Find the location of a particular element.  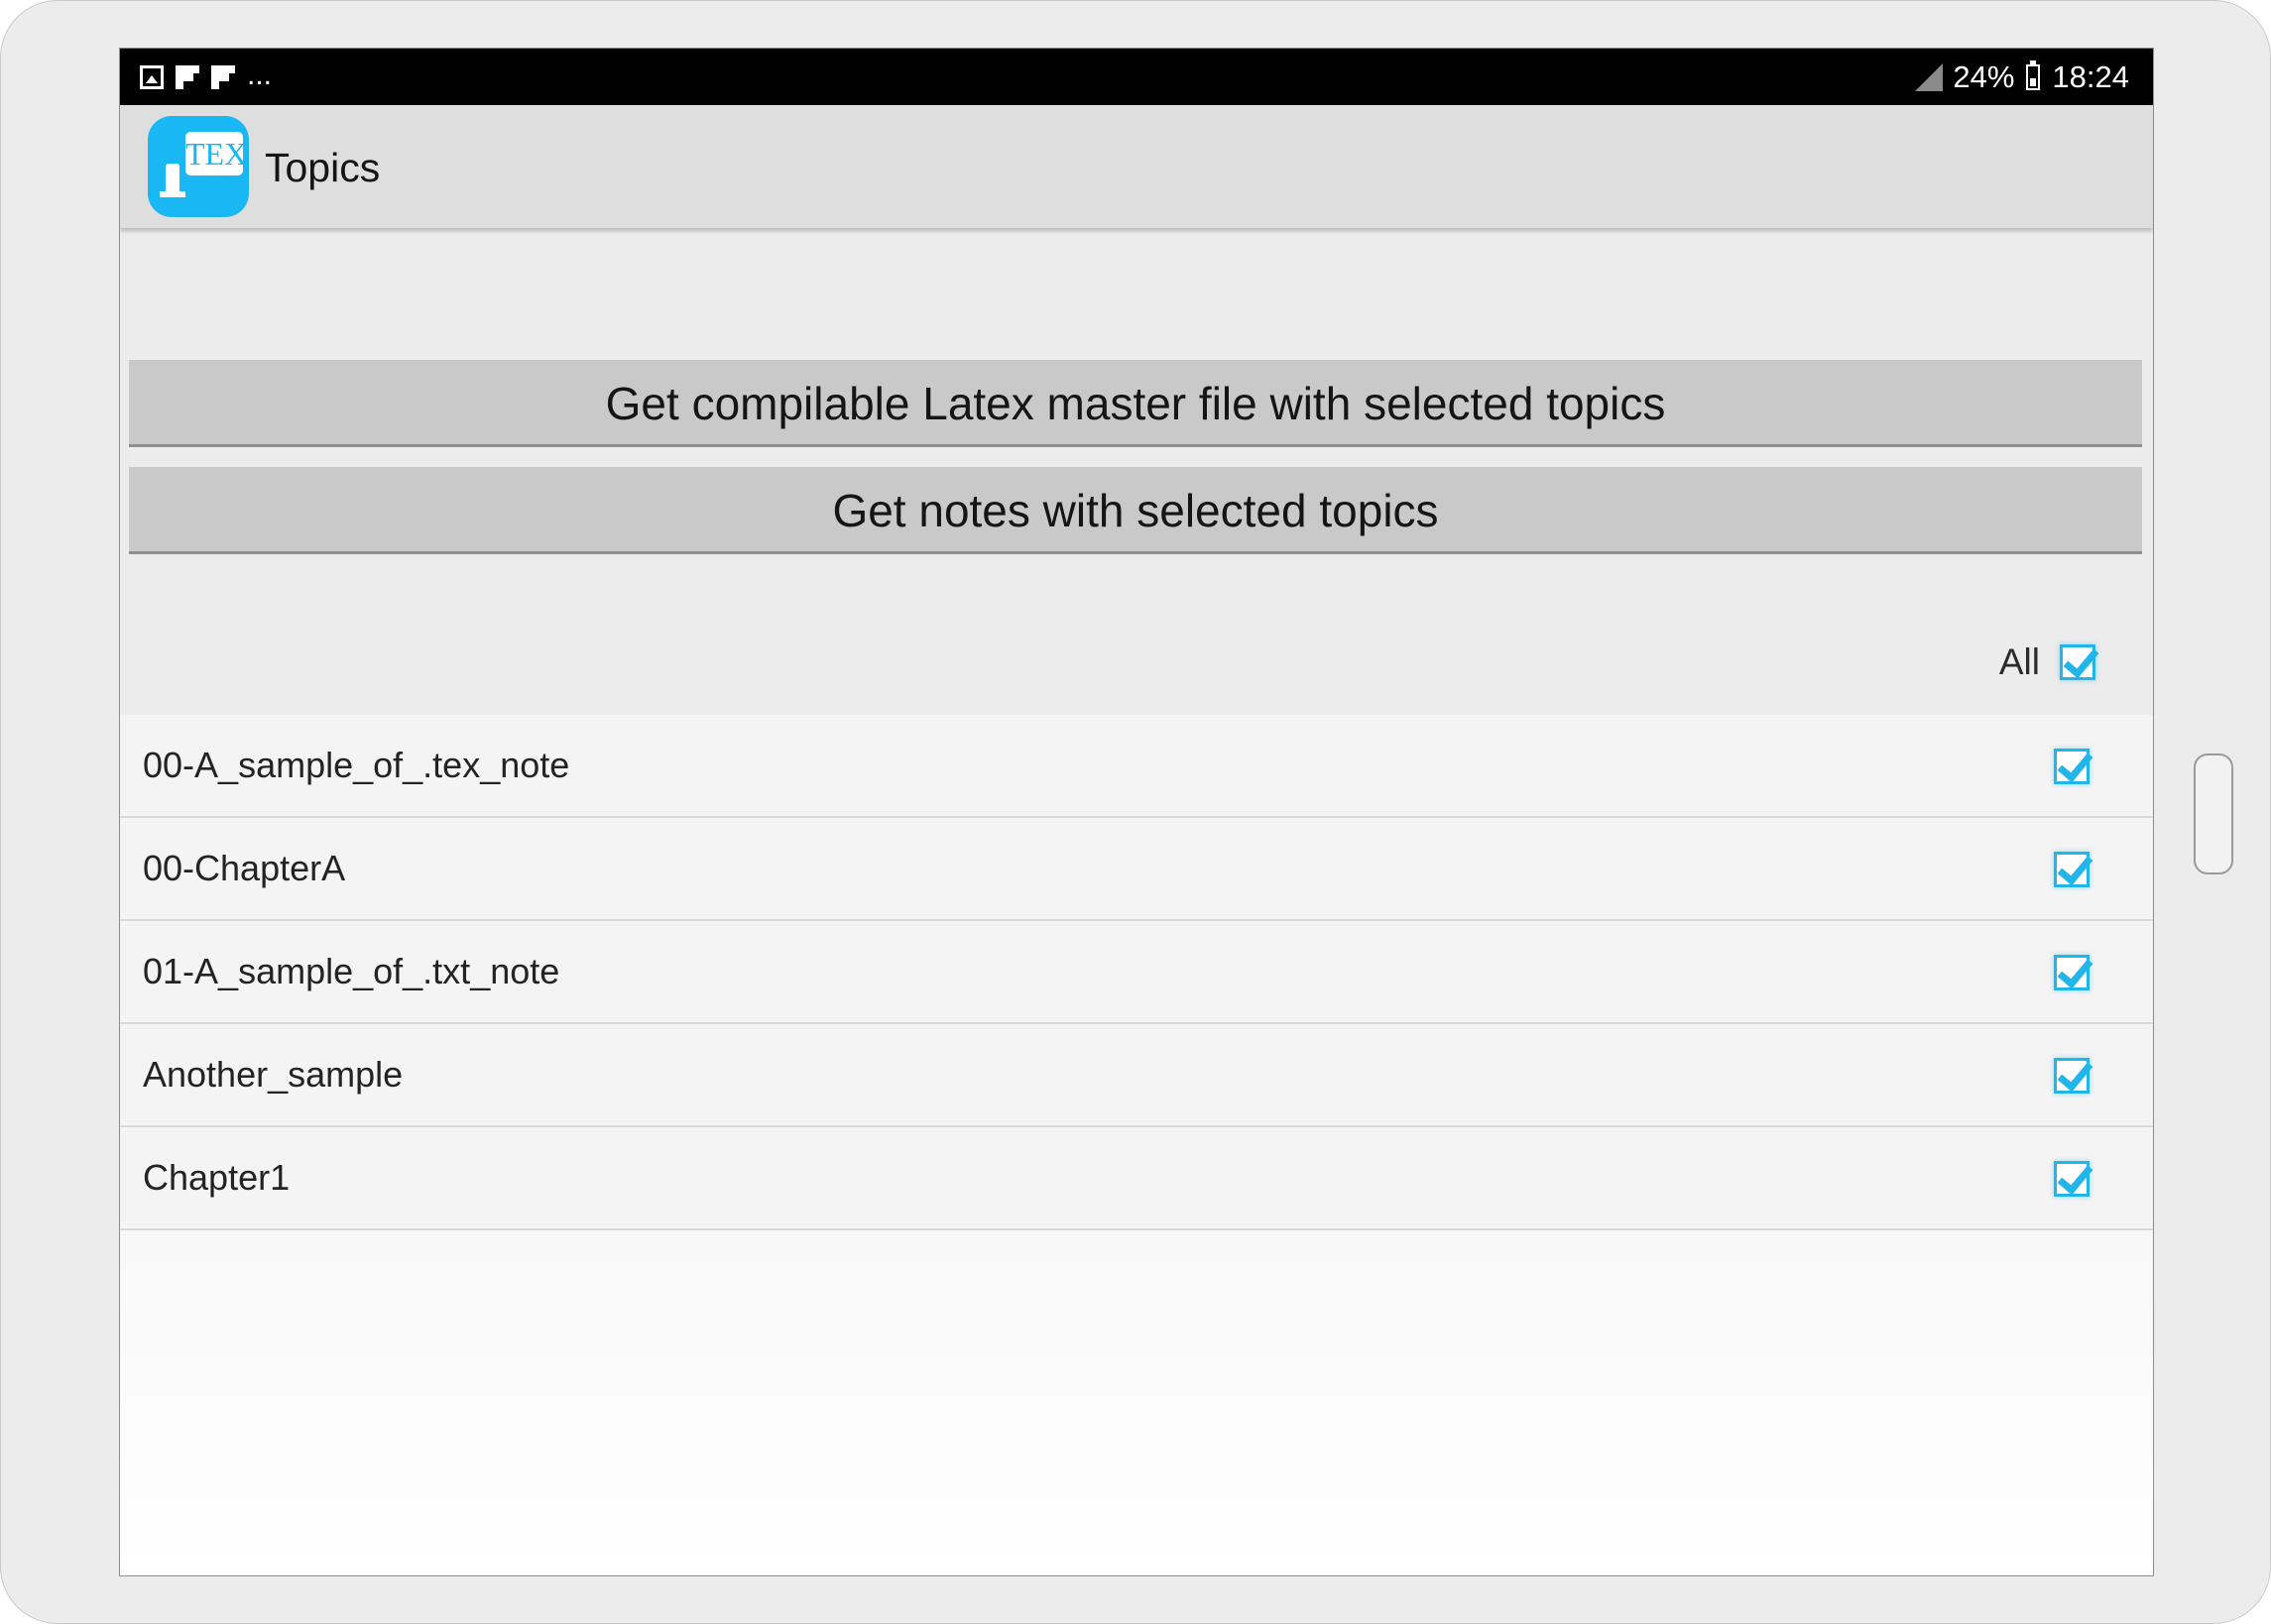

topic-row: 00-A_sample_of_.tex_note is located at coordinates (1137, 766).